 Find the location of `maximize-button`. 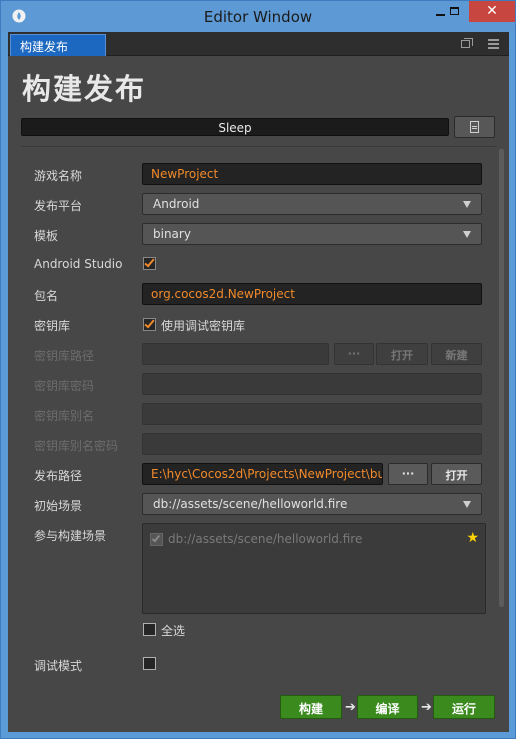

maximize-button is located at coordinates (455, 11).